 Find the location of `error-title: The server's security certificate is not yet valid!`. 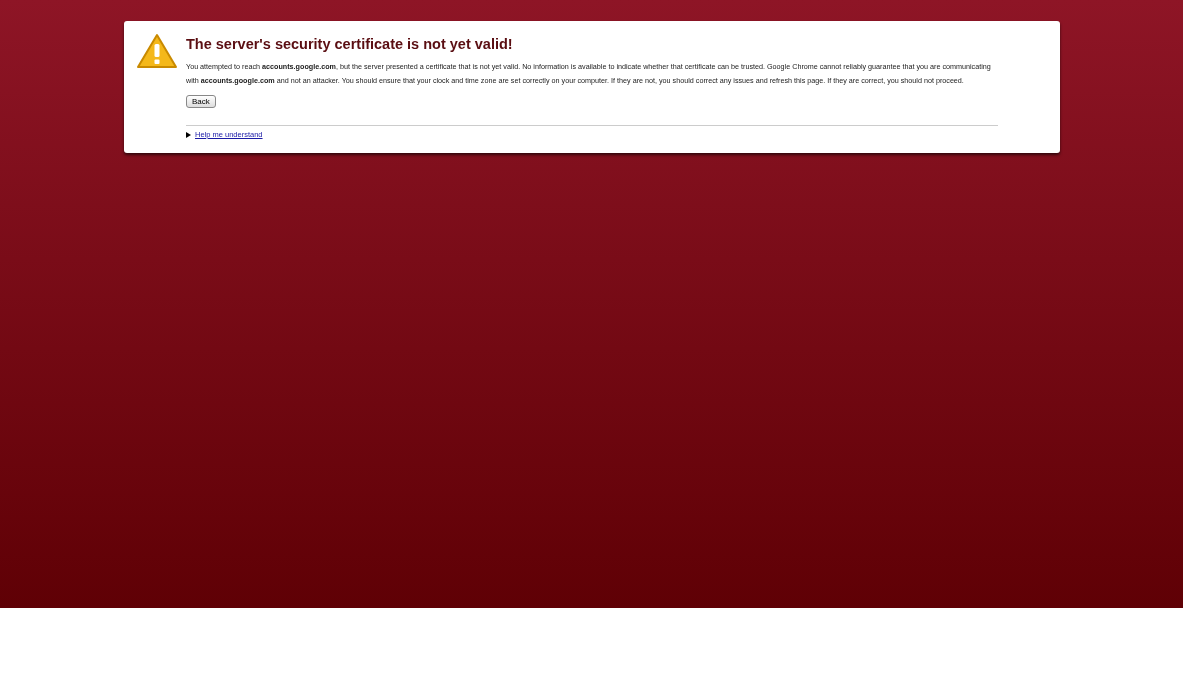

error-title: The server's security certificate is not yet valid! is located at coordinates (350, 44).